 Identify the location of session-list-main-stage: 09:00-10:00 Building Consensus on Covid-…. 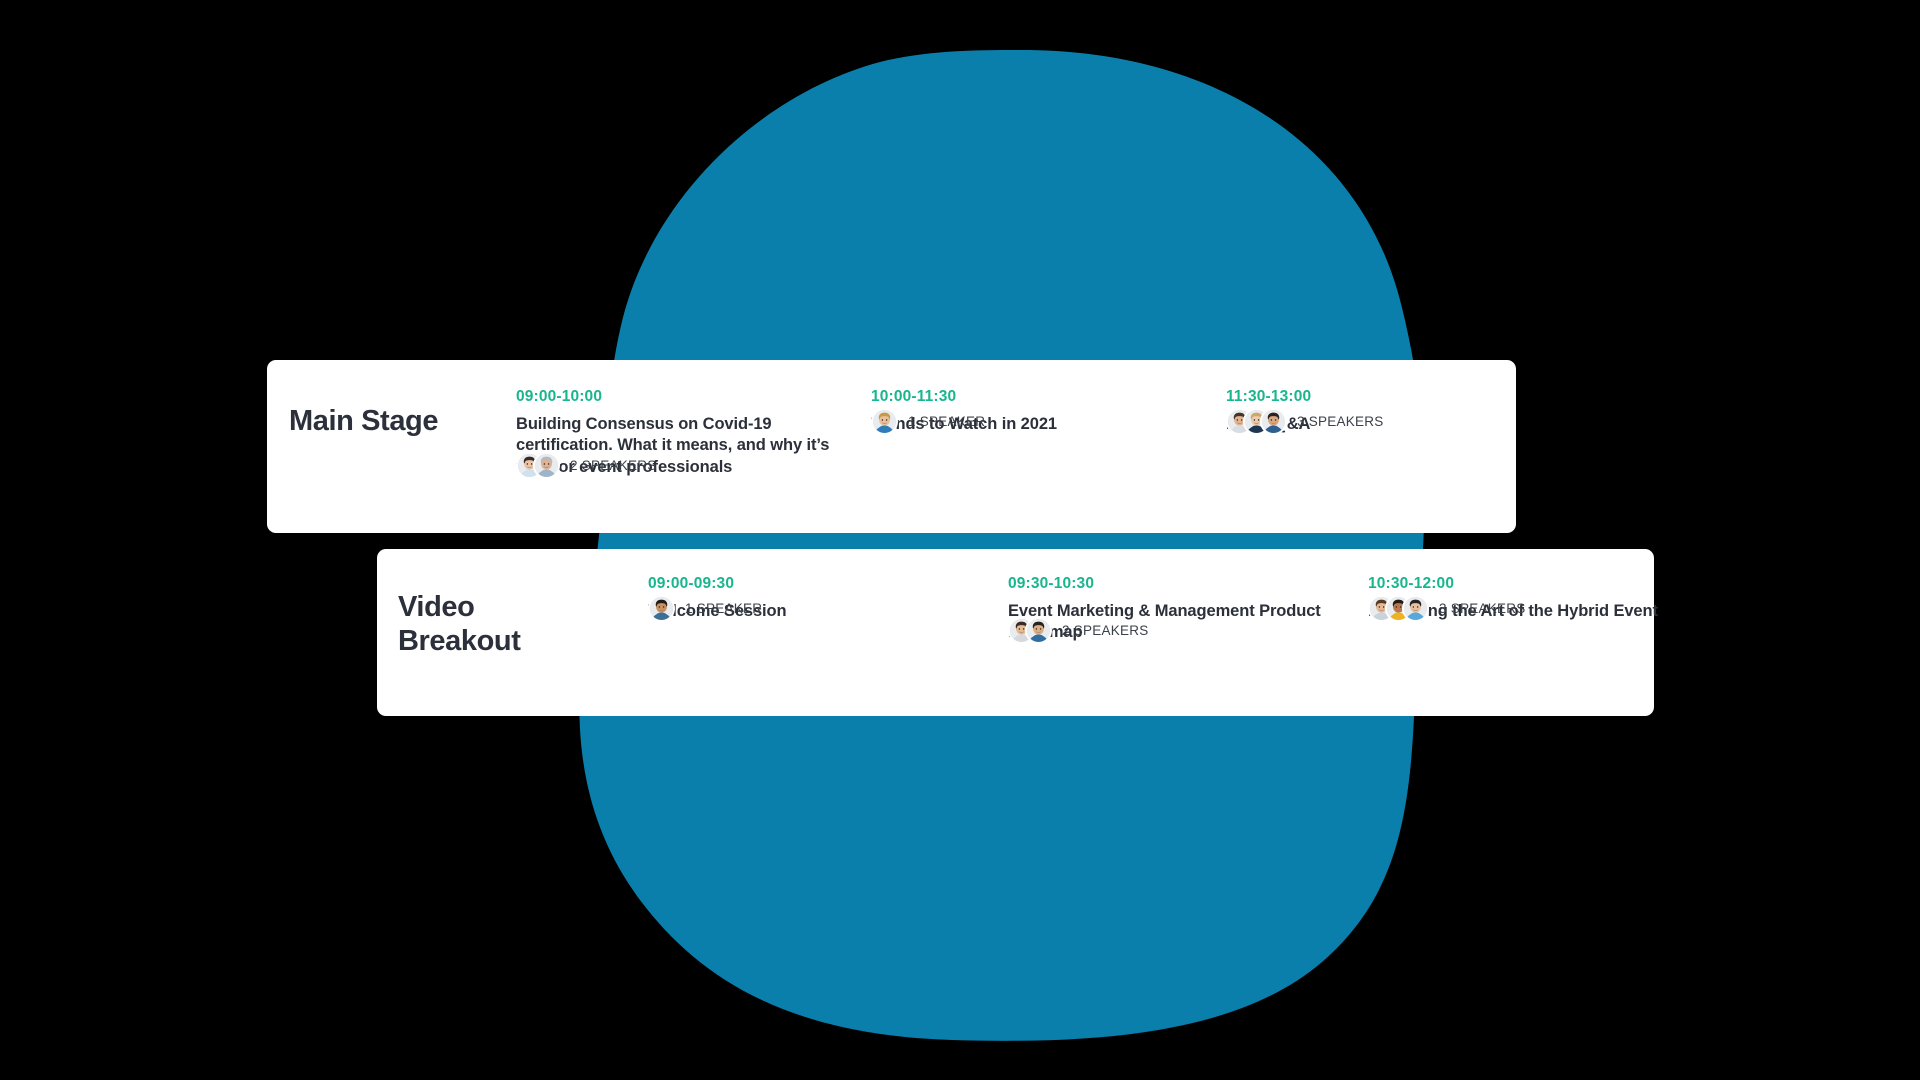
(1015, 434).